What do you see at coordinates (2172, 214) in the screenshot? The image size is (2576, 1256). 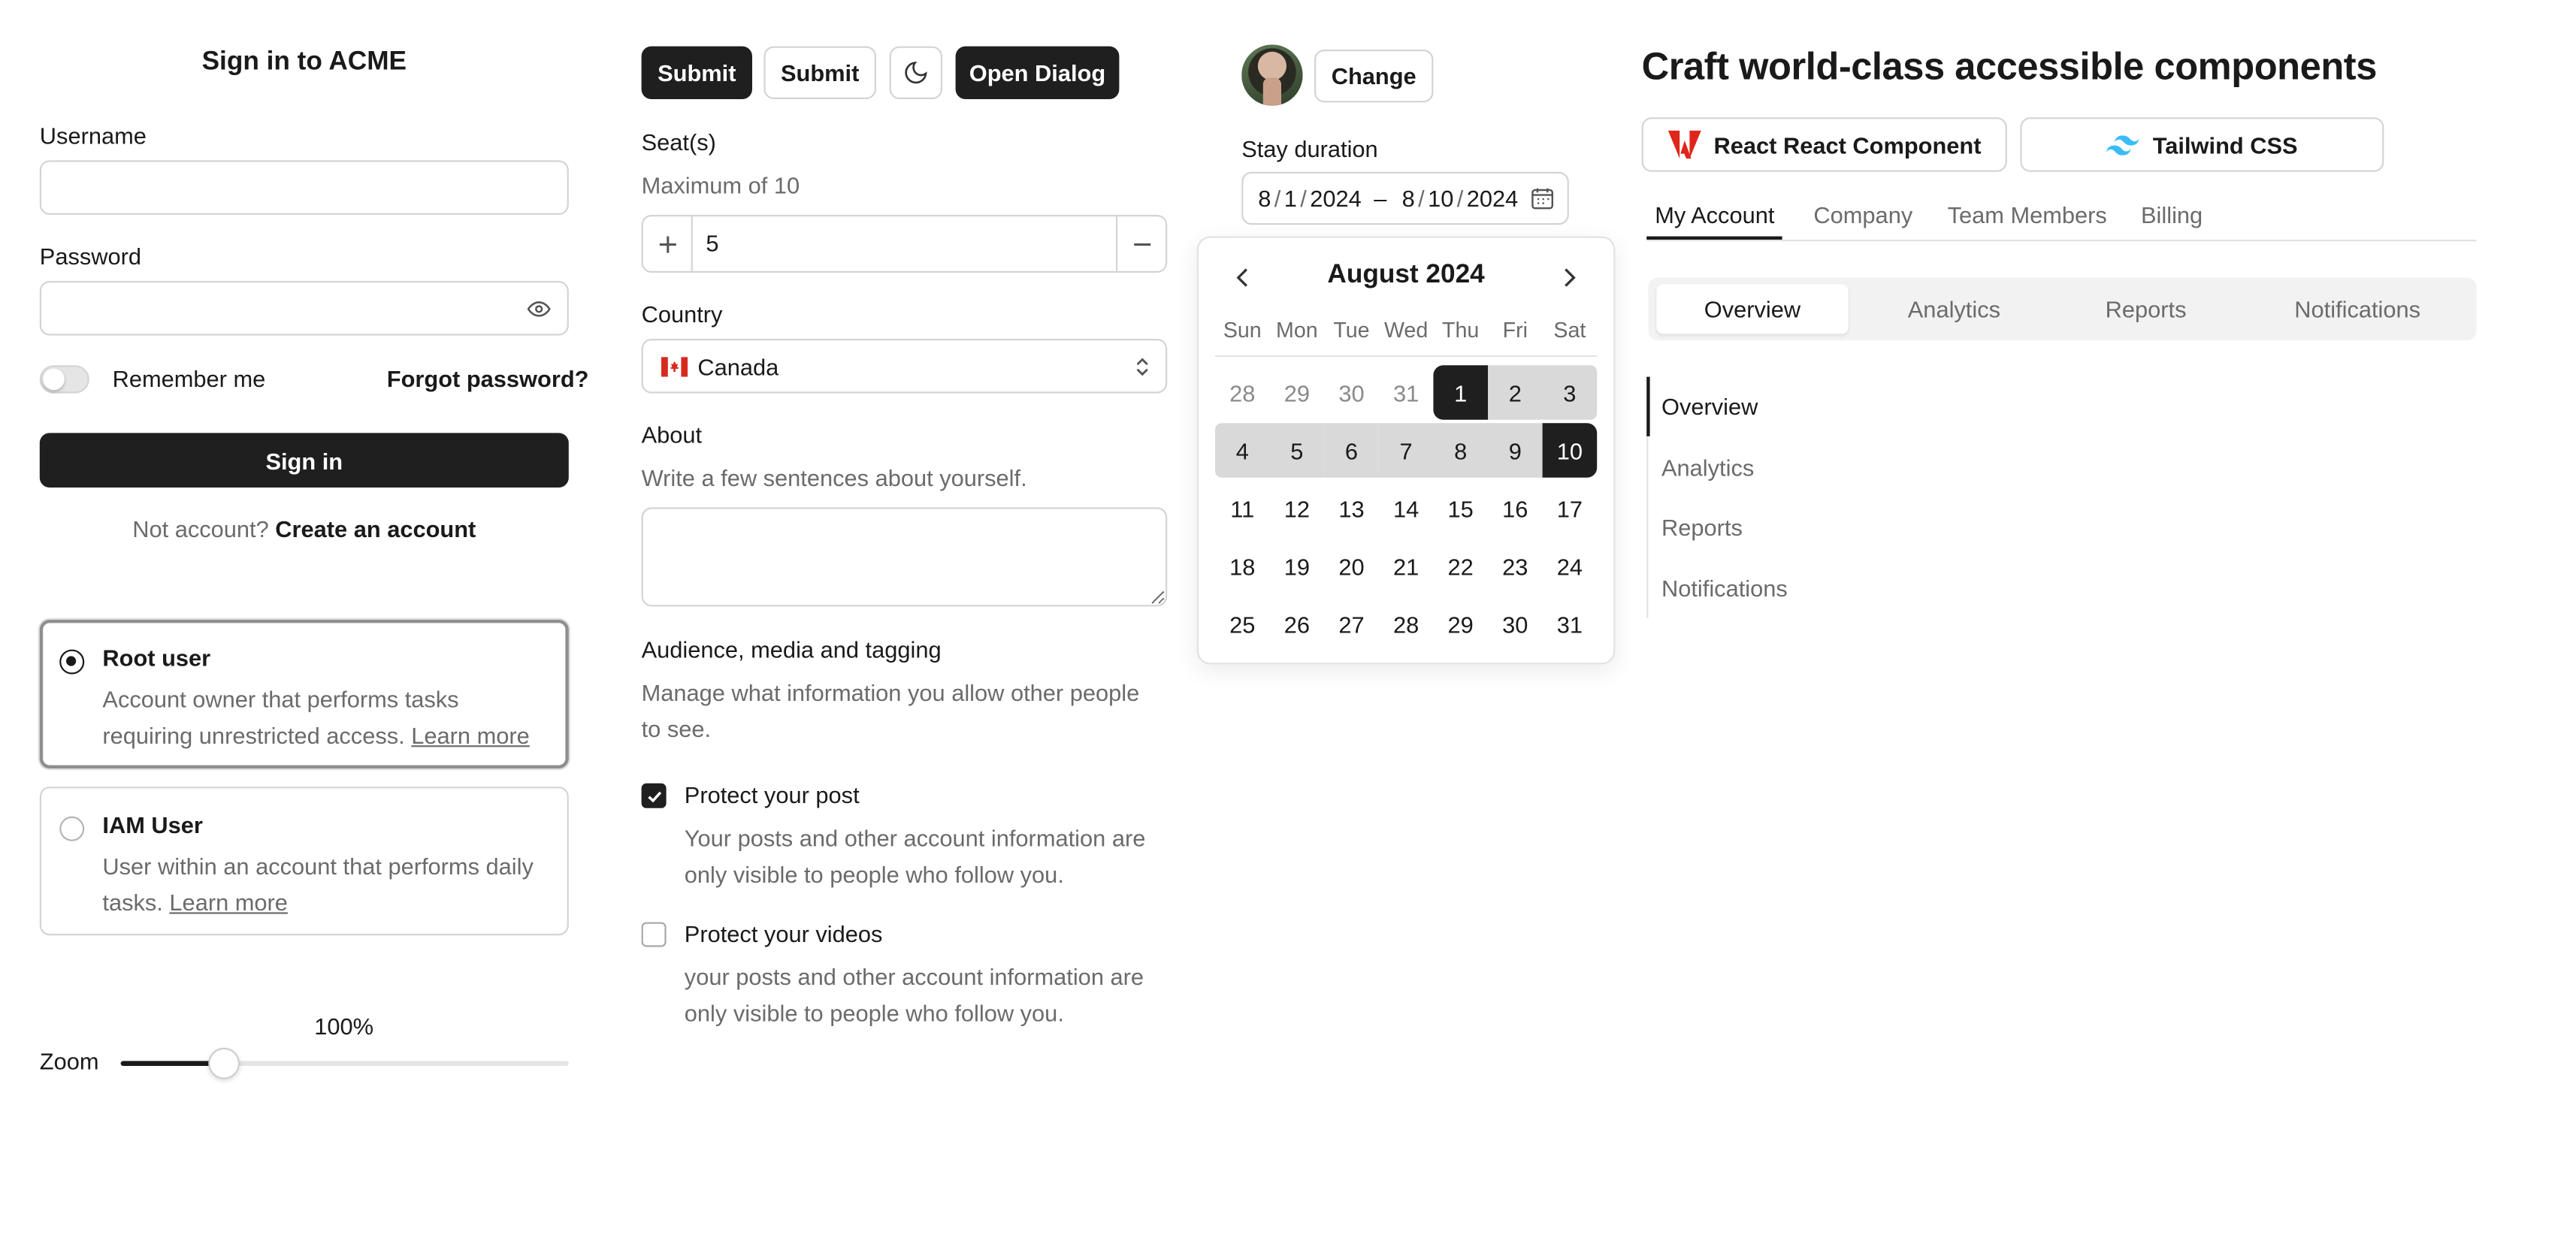 I see `tab-billing: Billing` at bounding box center [2172, 214].